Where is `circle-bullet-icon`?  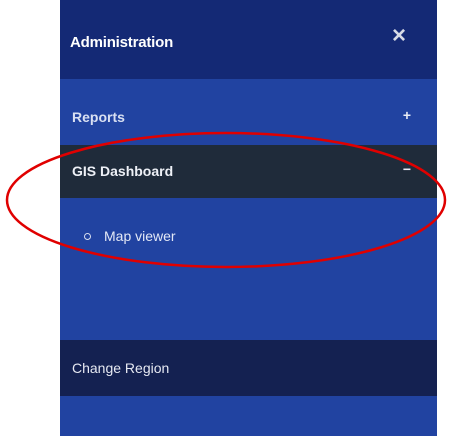 circle-bullet-icon is located at coordinates (87, 236).